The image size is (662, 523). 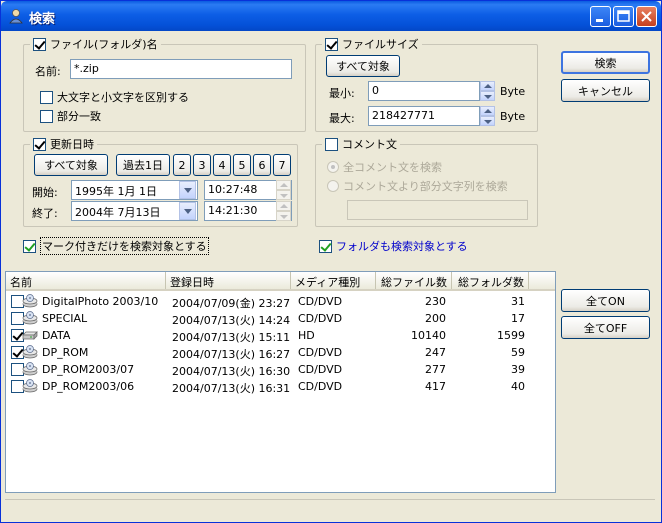 I want to click on all-off-button: 全てOFF, so click(x=605, y=327).